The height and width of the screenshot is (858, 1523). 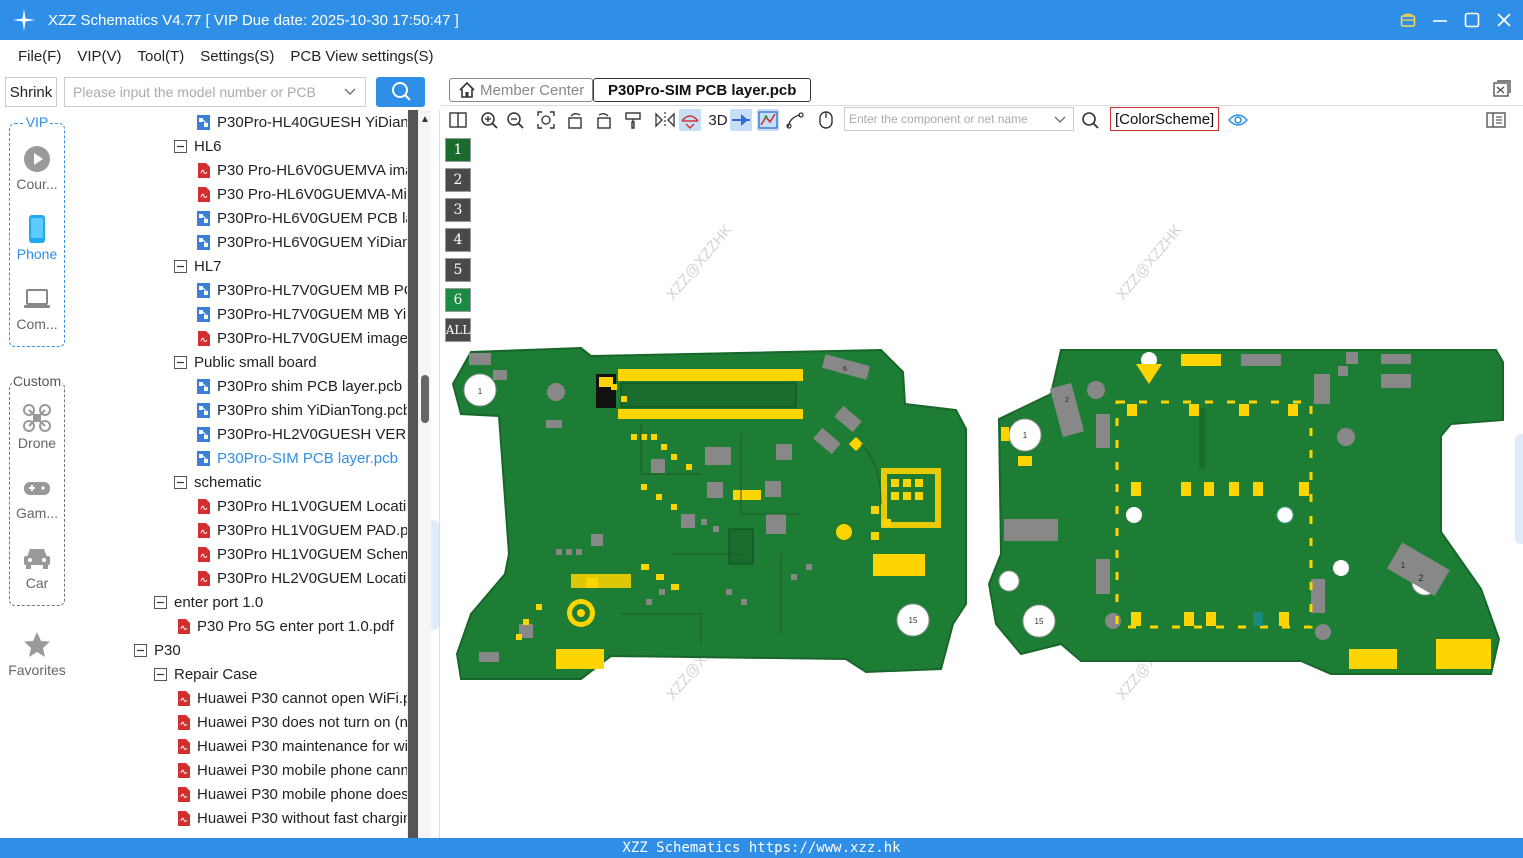 I want to click on tree-file: P30Pro-SIM PCB layer.pcb, so click(x=297, y=458).